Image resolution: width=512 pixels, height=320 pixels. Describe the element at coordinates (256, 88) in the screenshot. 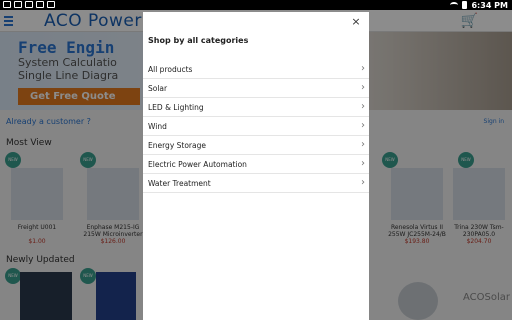

I see `category-item-solar: Solar ›` at that location.